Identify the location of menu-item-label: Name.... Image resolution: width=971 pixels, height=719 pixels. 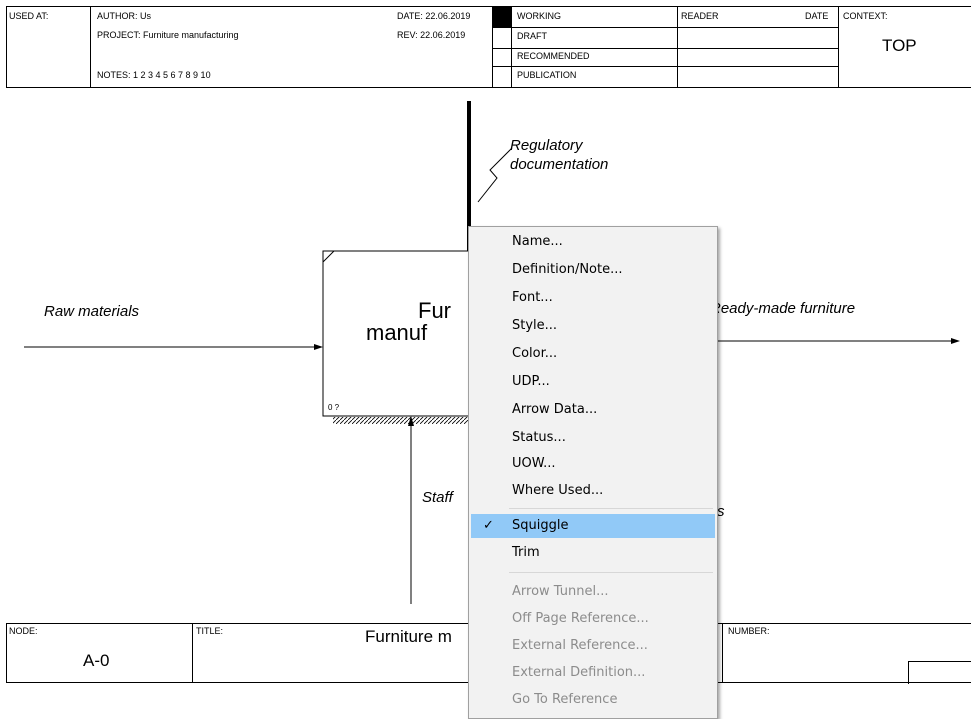
(537, 241).